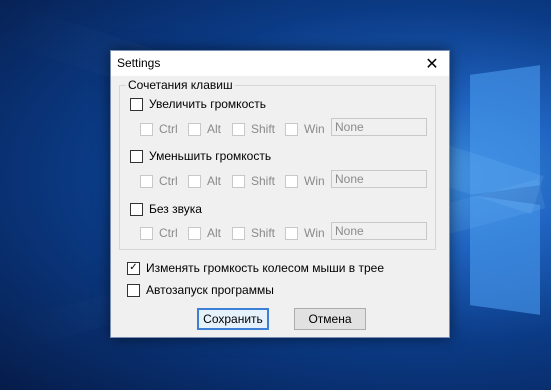 The width and height of the screenshot is (551, 390). What do you see at coordinates (379, 127) in the screenshot?
I see `increase-volume-key-field: None` at bounding box center [379, 127].